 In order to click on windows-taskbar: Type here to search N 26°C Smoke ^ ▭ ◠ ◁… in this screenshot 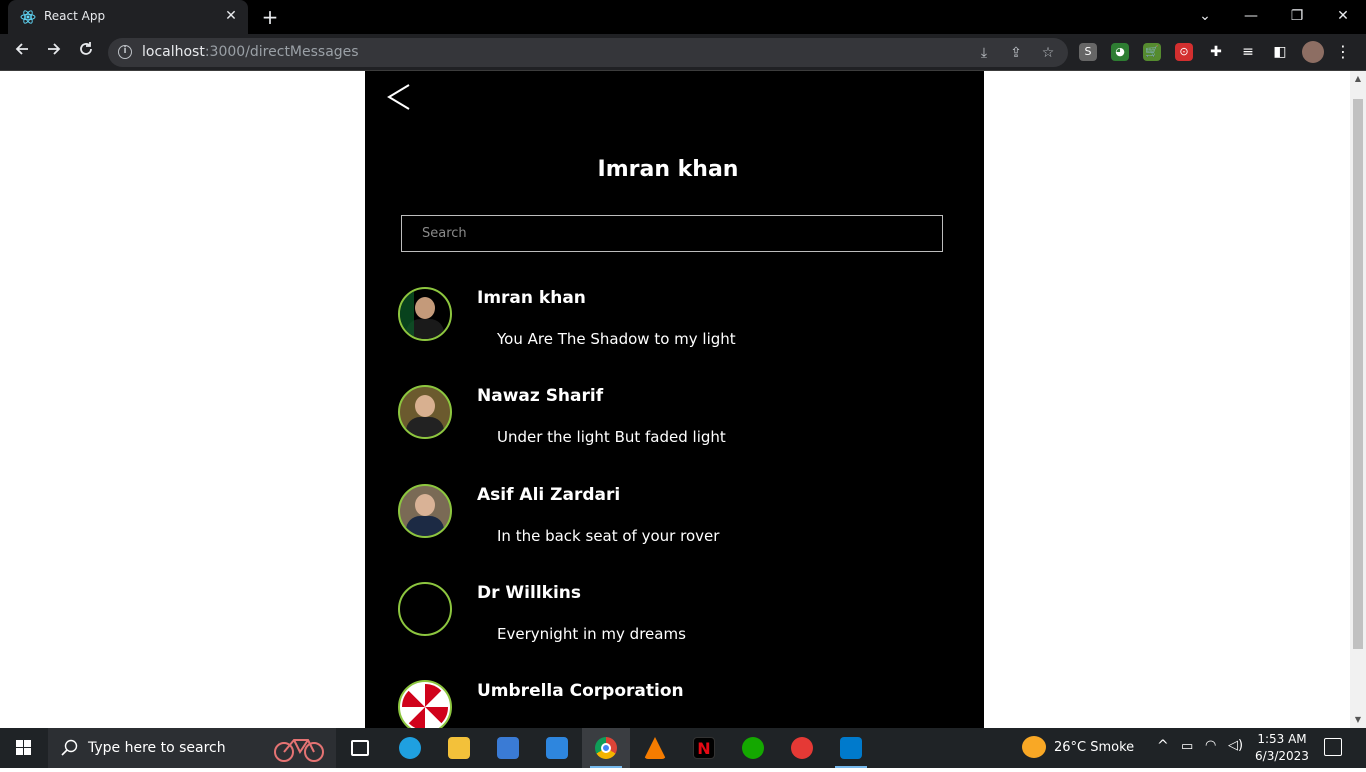, I will do `click(683, 748)`.